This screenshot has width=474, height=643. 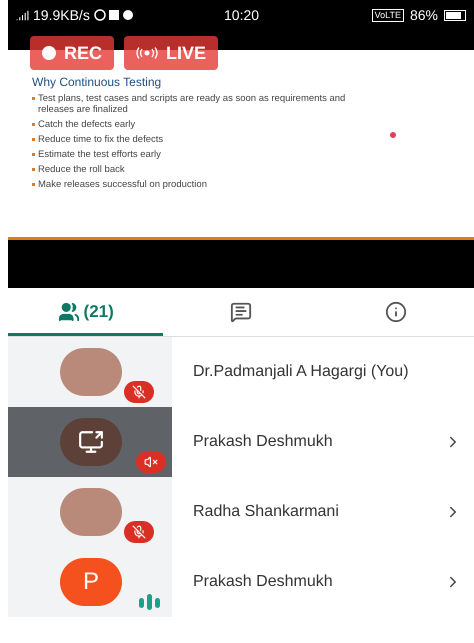 I want to click on info-icon, so click(x=396, y=311).